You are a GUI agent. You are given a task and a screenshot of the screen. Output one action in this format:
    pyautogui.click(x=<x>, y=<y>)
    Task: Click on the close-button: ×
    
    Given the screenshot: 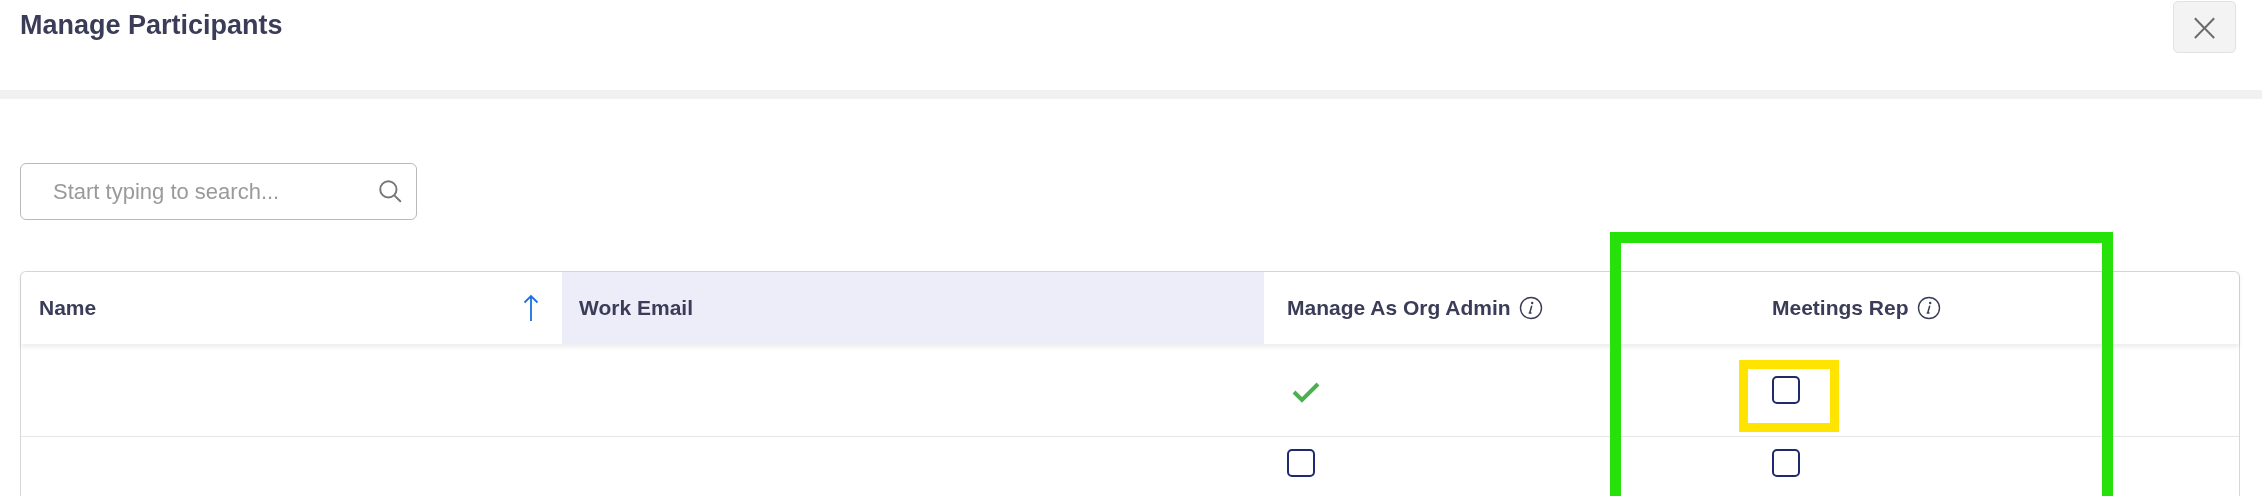 What is the action you would take?
    pyautogui.click(x=2204, y=27)
    